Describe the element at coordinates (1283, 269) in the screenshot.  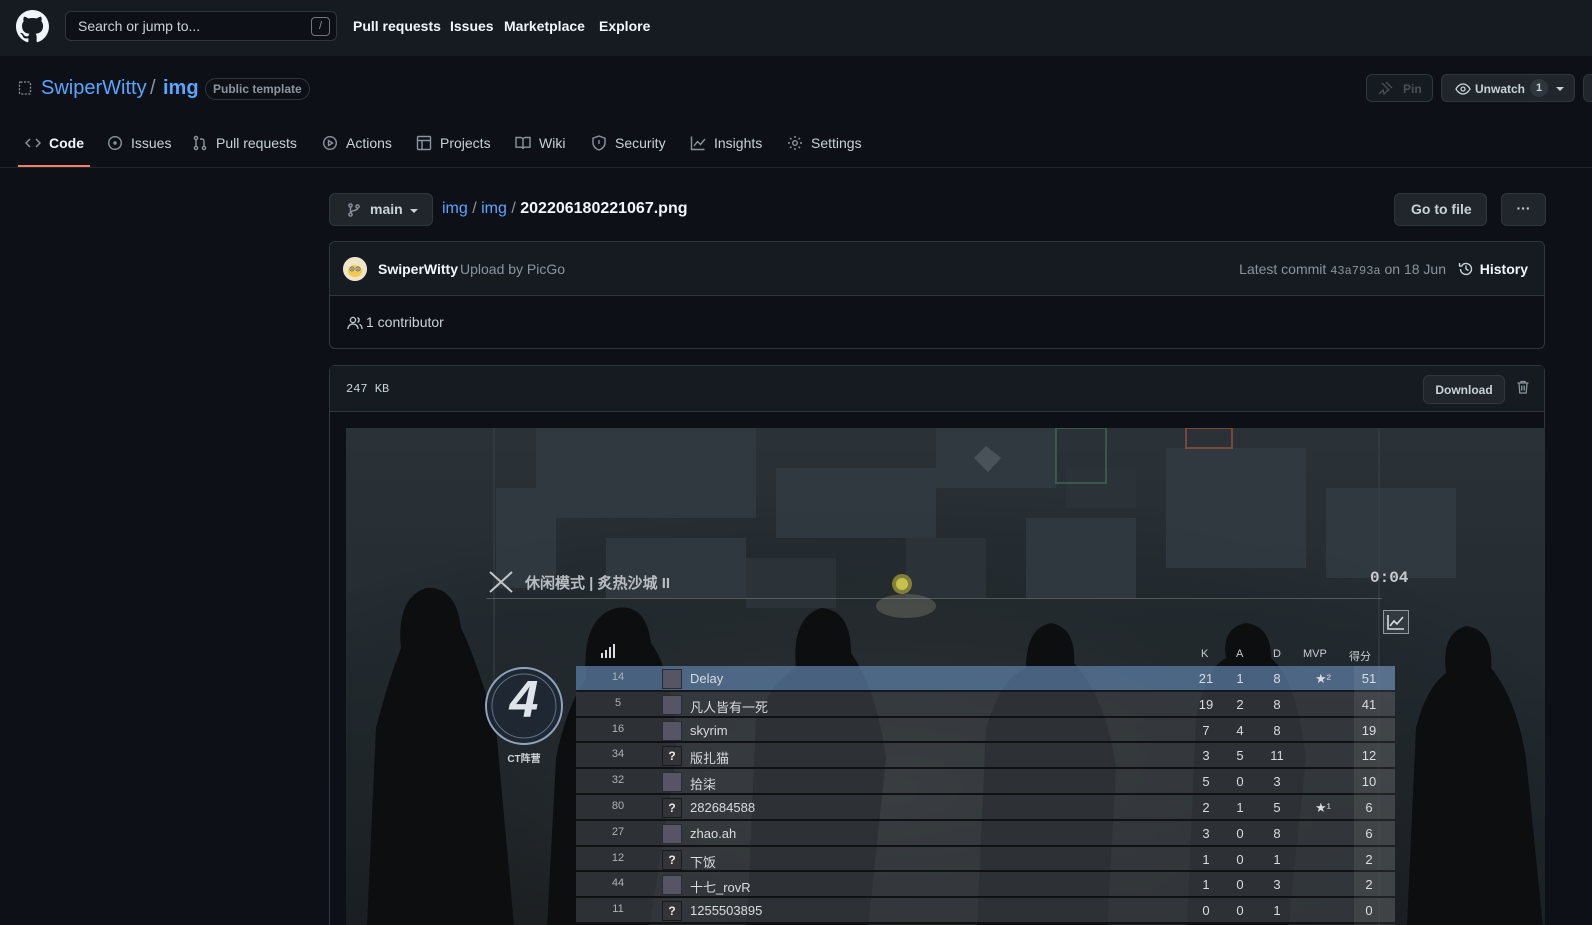
I see `latest-commit-prefix: Latest commit` at that location.